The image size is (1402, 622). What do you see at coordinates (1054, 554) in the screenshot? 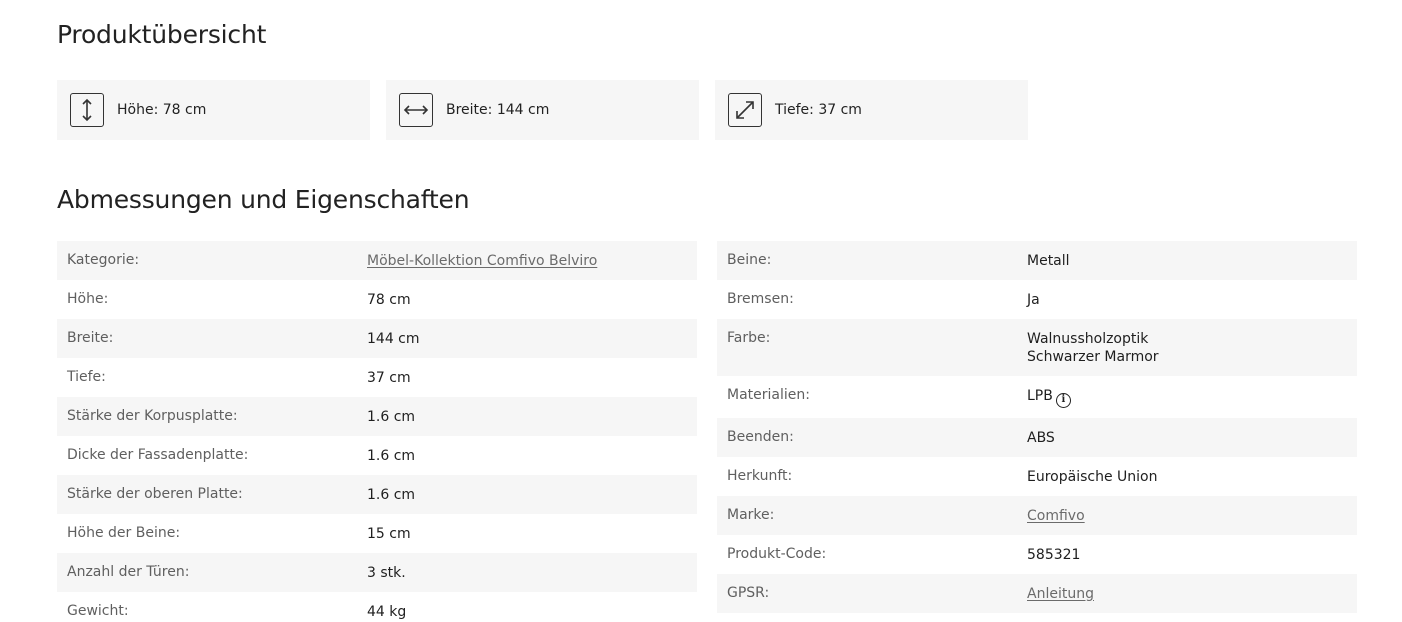
I see `spec-value: 585321` at bounding box center [1054, 554].